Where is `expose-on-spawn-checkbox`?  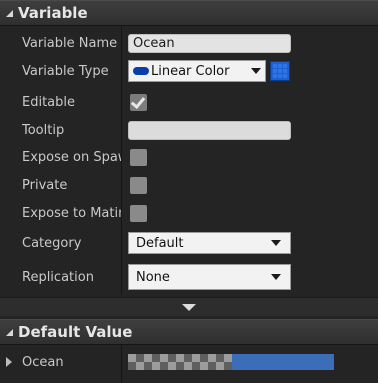 expose-on-spawn-checkbox is located at coordinates (138, 157).